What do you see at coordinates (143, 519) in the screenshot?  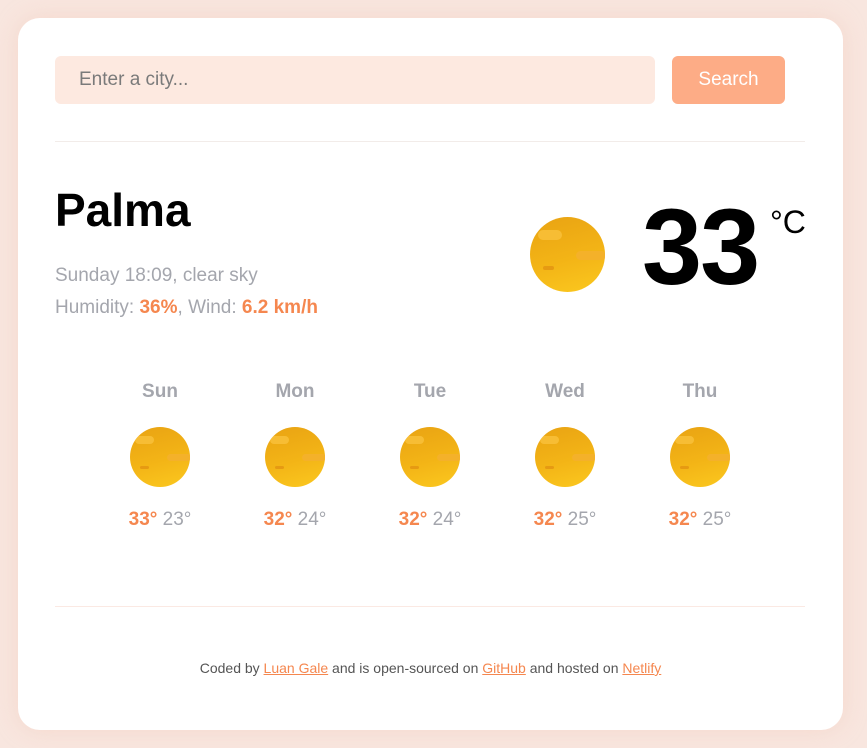 I see `forecast-max: 33°` at bounding box center [143, 519].